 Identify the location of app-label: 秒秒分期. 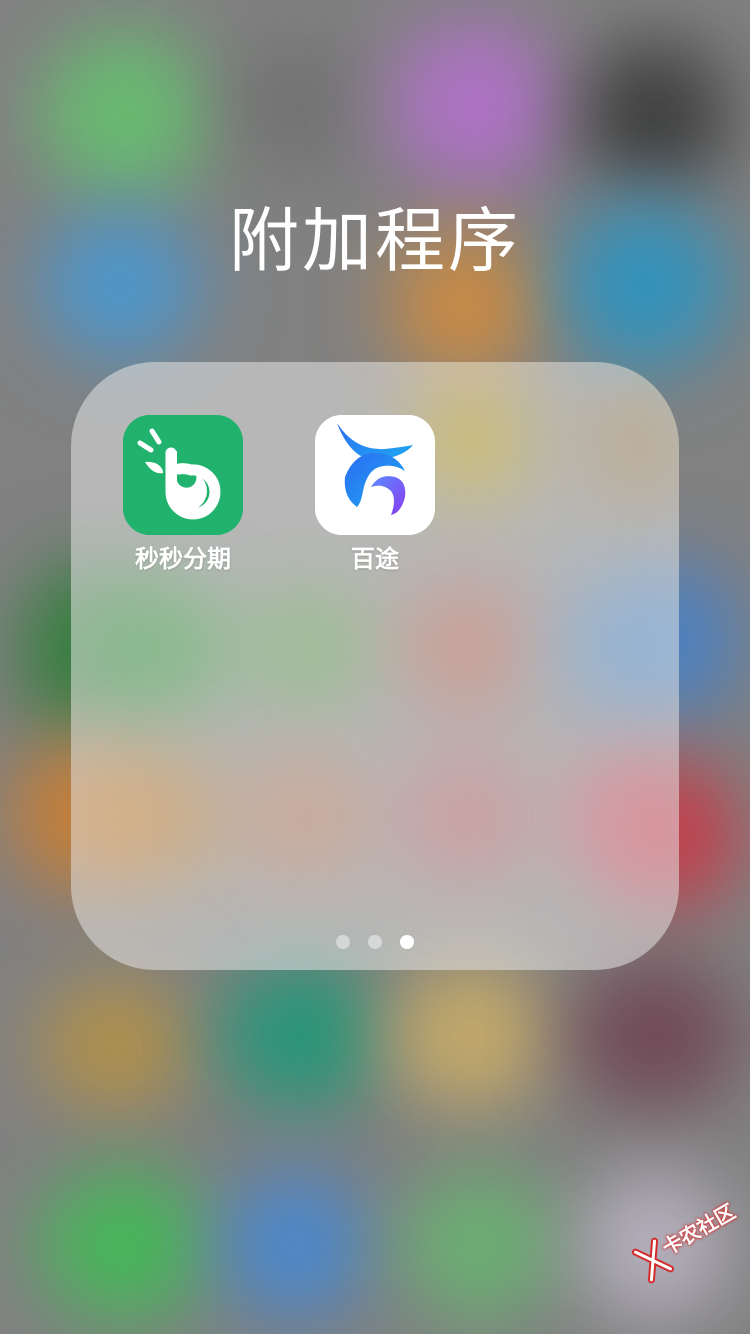
(183, 559).